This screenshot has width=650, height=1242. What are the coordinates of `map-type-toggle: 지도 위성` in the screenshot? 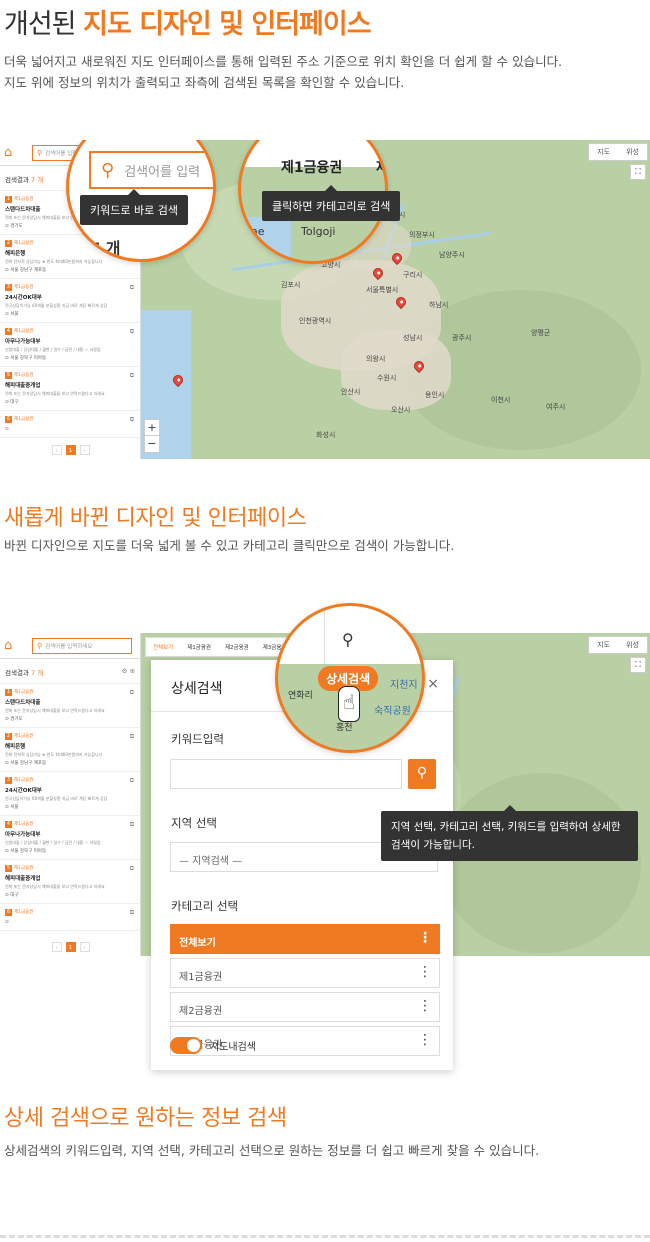 It's located at (618, 645).